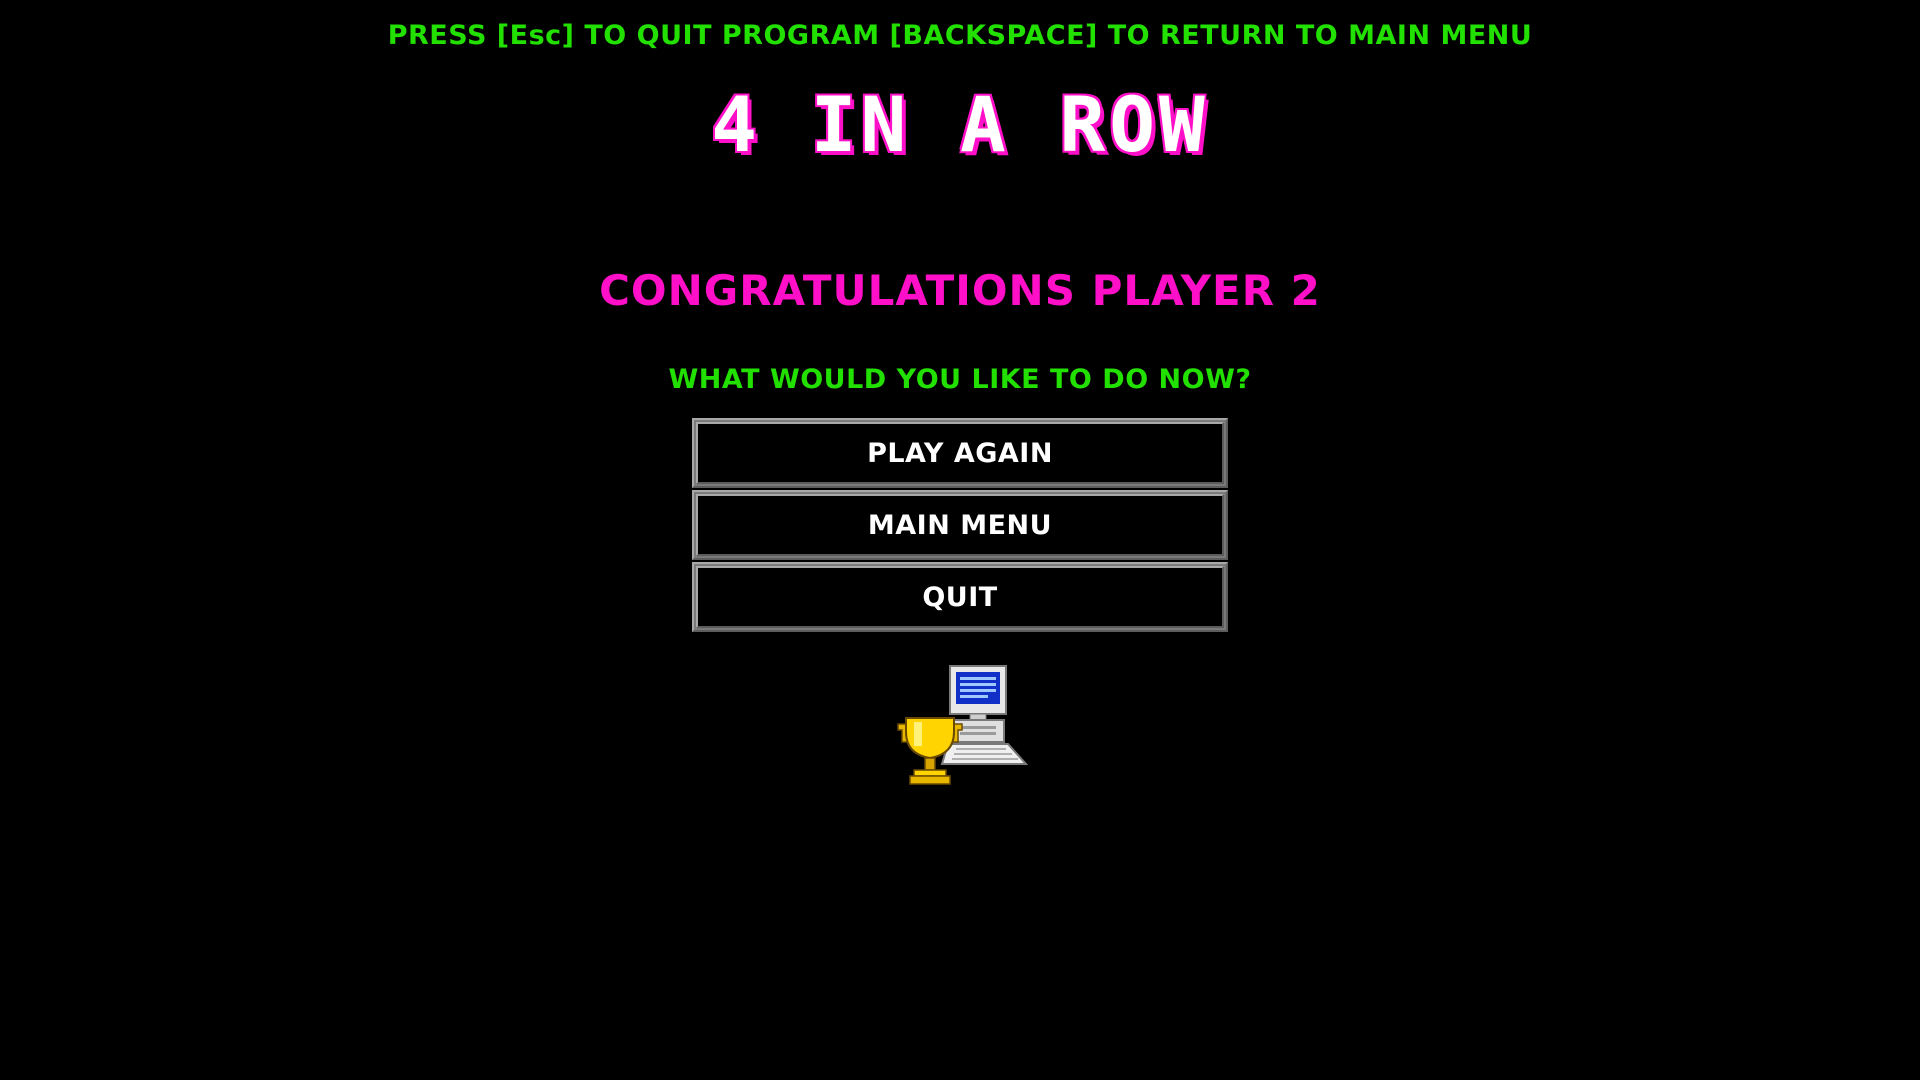  Describe the element at coordinates (960, 453) in the screenshot. I see `play-again-button: PLAY AGAIN` at that location.